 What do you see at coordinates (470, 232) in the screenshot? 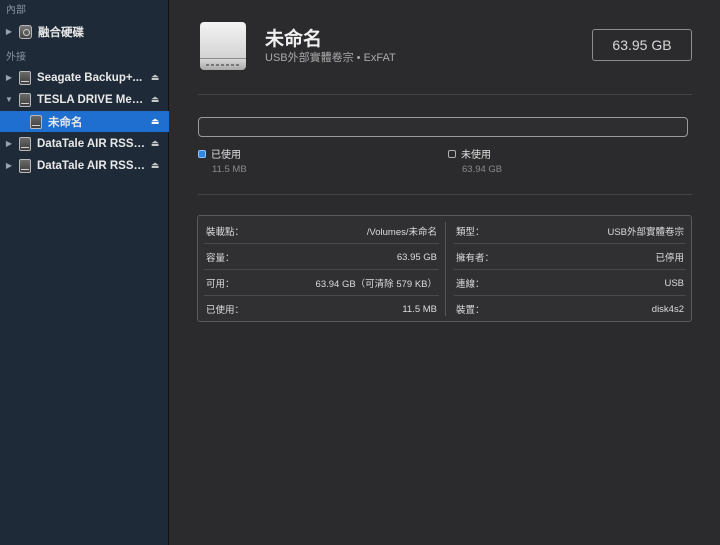
I see `info-key: 類型：` at bounding box center [470, 232].